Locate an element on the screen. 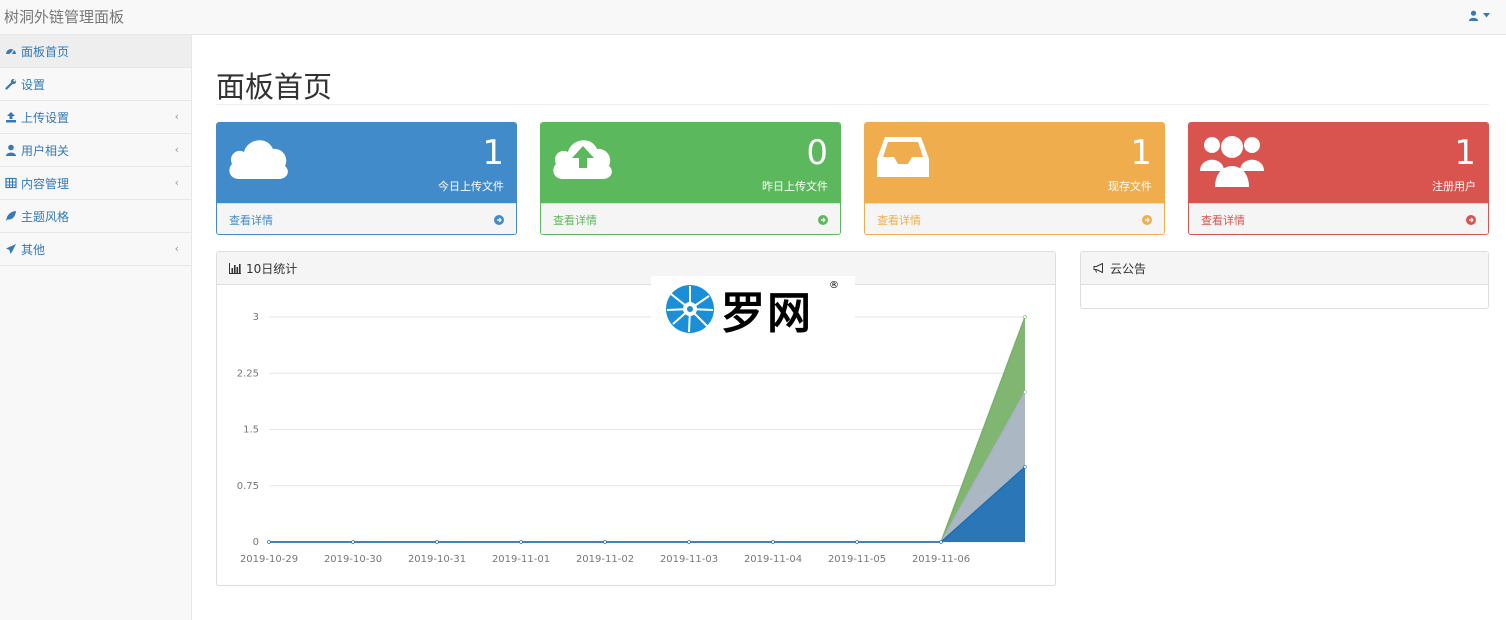  sidebar-item-other: 其他 ‹ is located at coordinates (95, 249).